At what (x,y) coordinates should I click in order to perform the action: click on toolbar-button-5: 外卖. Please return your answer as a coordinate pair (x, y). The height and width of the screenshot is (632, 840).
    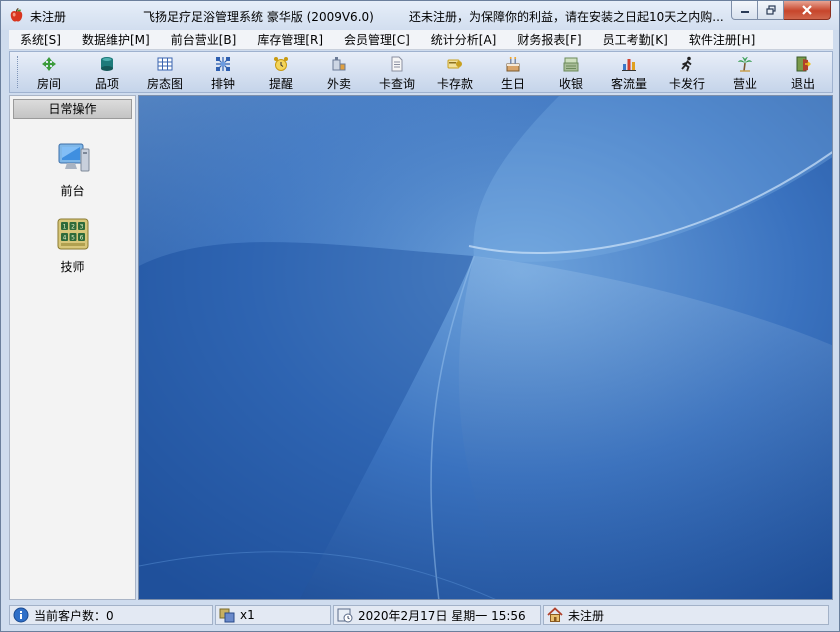
    Looking at the image, I should click on (339, 72).